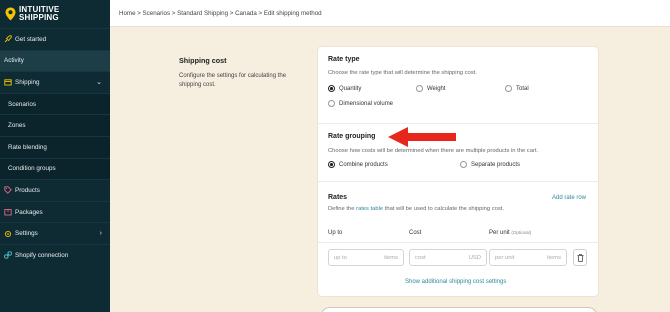 Image resolution: width=670 pixels, height=312 pixels. Describe the element at coordinates (415, 233) in the screenshot. I see `column-header-cost: Cost` at that location.